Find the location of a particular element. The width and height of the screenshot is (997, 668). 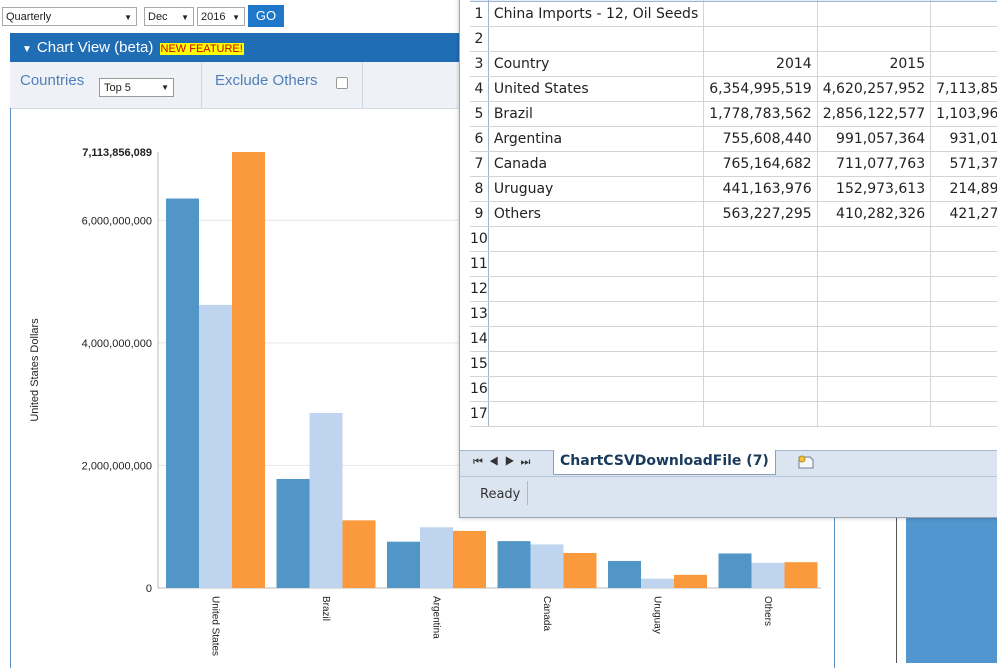

row-header: 6 is located at coordinates (479, 139).